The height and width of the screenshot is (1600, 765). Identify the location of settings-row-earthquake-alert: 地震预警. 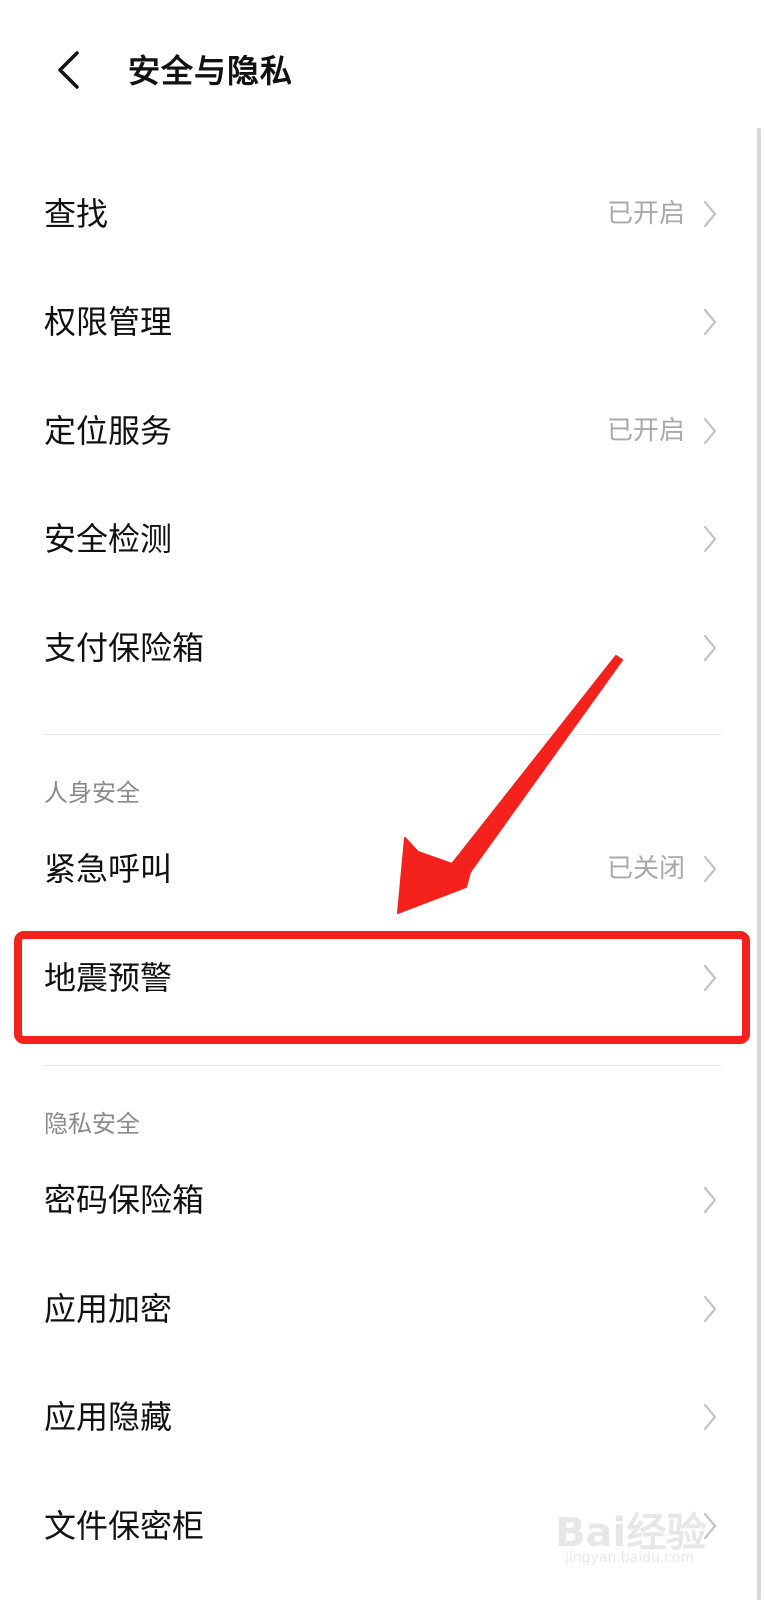
(382, 978).